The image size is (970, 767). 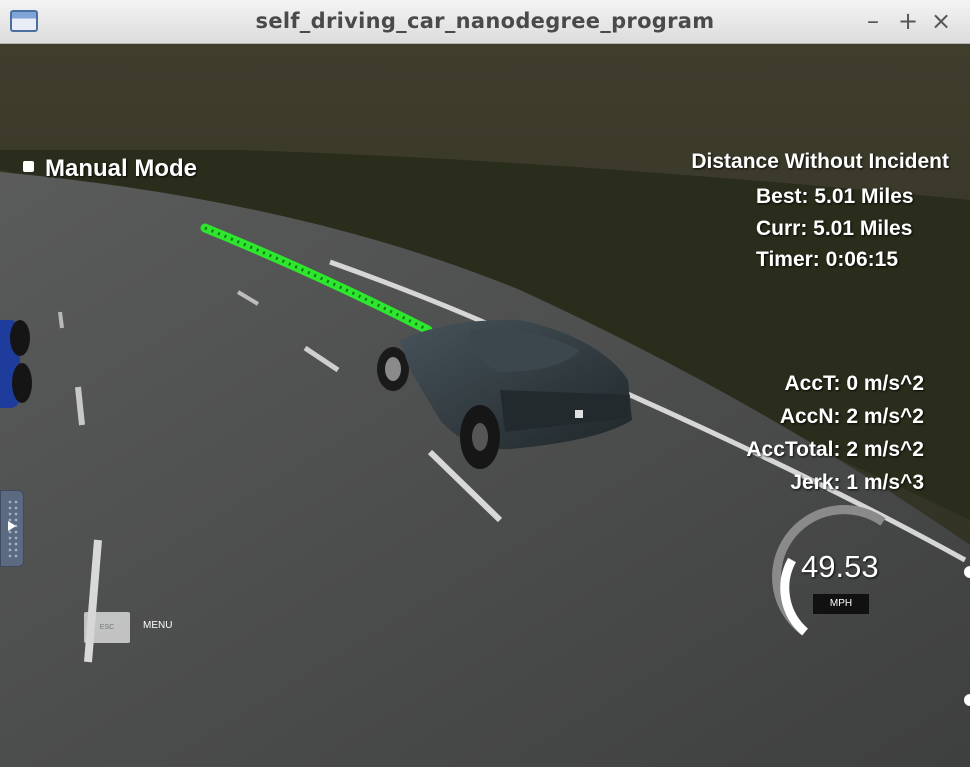 I want to click on side-panel-handle, so click(x=12, y=528).